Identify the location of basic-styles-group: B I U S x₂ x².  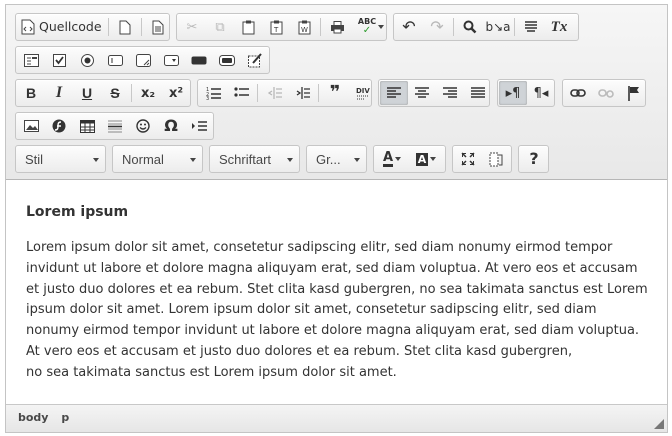
(103, 93).